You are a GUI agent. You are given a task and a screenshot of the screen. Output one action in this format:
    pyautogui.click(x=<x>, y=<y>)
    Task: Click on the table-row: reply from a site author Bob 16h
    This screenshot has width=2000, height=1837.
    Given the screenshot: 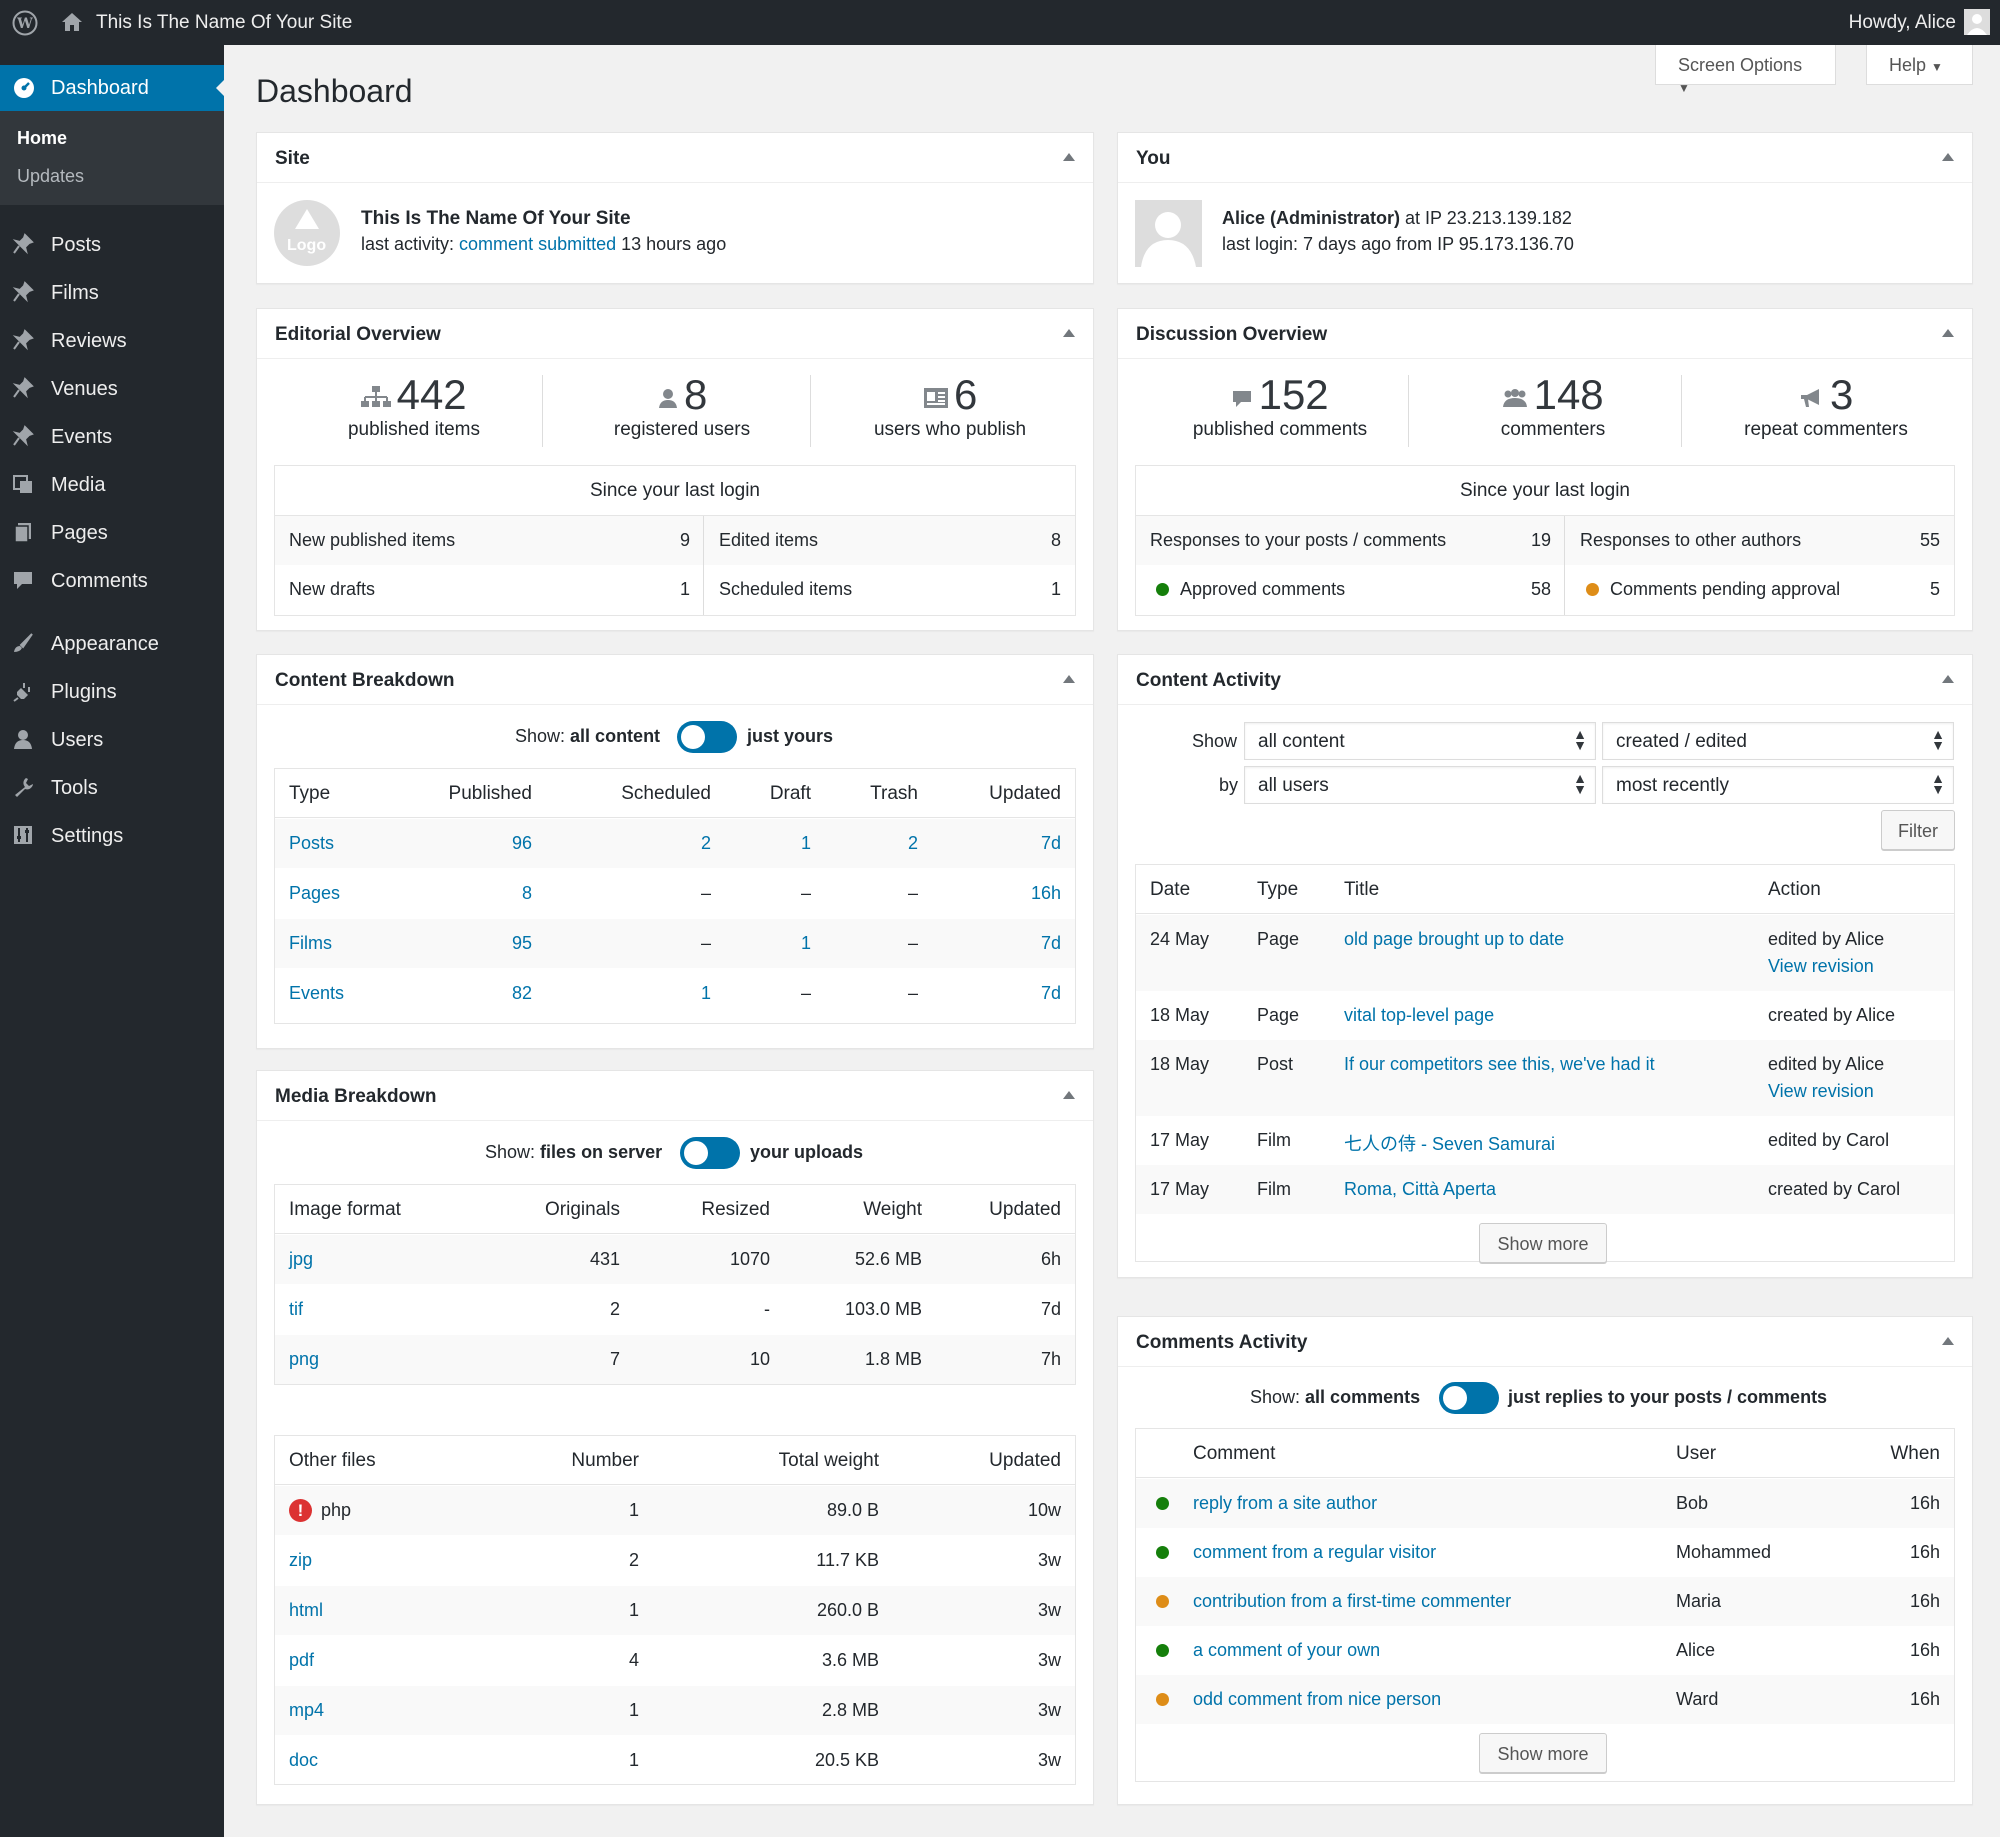 What is the action you would take?
    pyautogui.click(x=1545, y=1503)
    